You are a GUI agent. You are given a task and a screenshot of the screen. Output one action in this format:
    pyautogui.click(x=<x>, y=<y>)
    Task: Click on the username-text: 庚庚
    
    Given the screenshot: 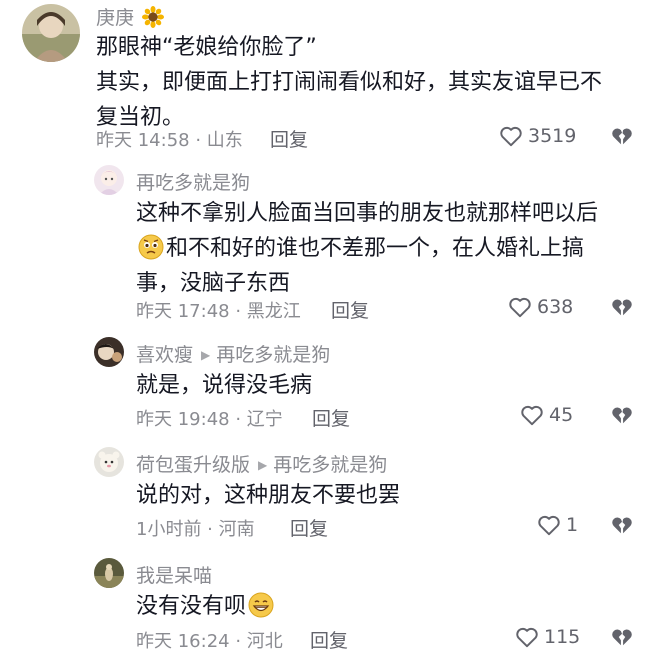 What is the action you would take?
    pyautogui.click(x=115, y=18)
    